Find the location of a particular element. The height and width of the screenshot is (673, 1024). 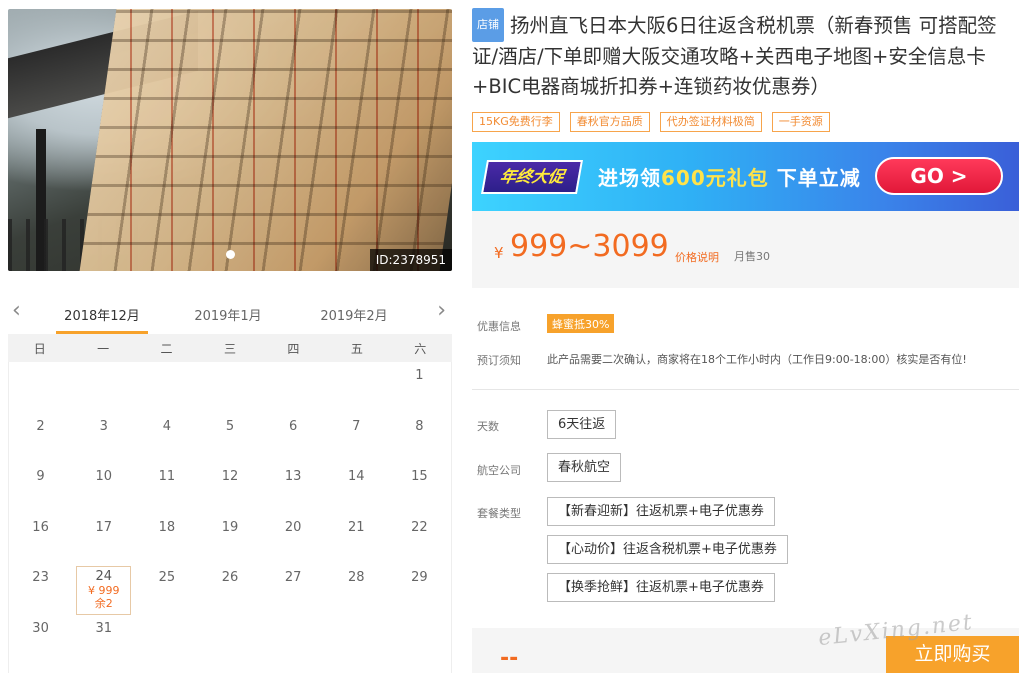

calendar-day: 31 is located at coordinates (103, 640).